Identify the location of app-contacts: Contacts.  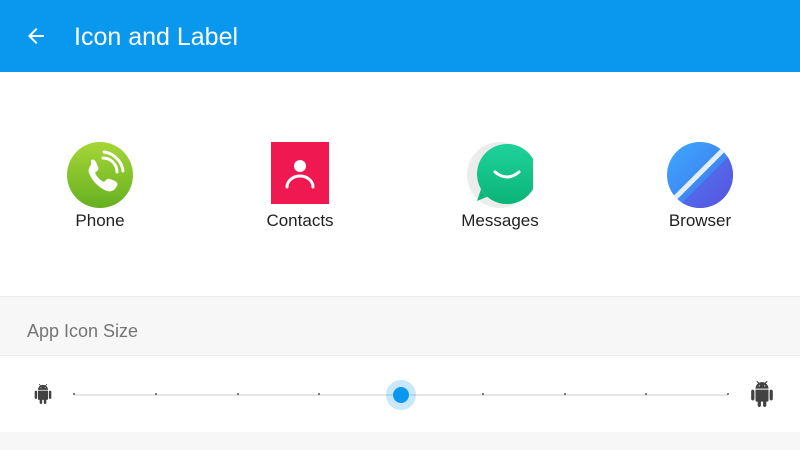
(300, 190).